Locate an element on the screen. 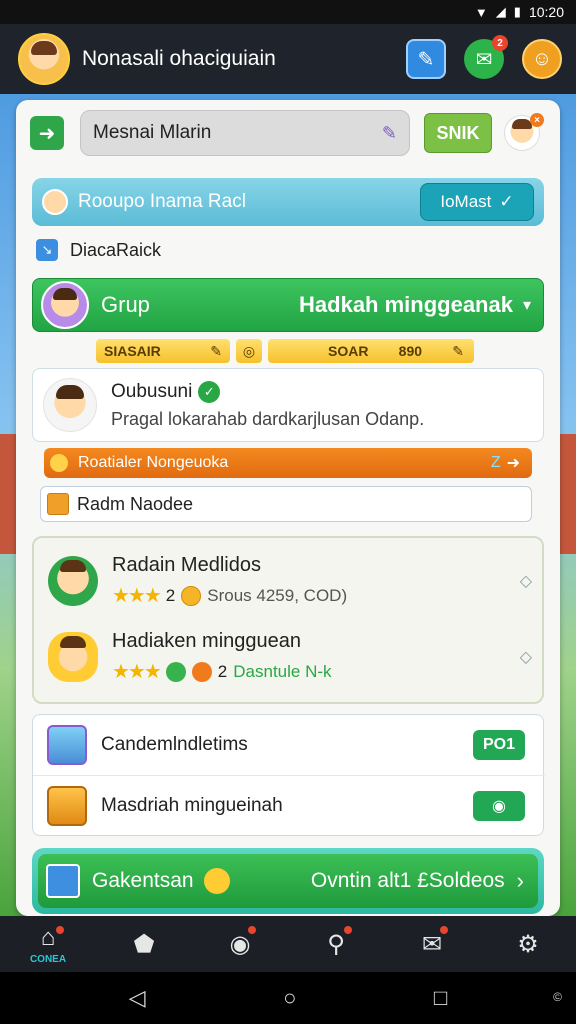 This screenshot has width=576, height=1024. reward-row: Radain Medlidos ★★★ 2 Srous 4259, COD) ◇ is located at coordinates (290, 581).